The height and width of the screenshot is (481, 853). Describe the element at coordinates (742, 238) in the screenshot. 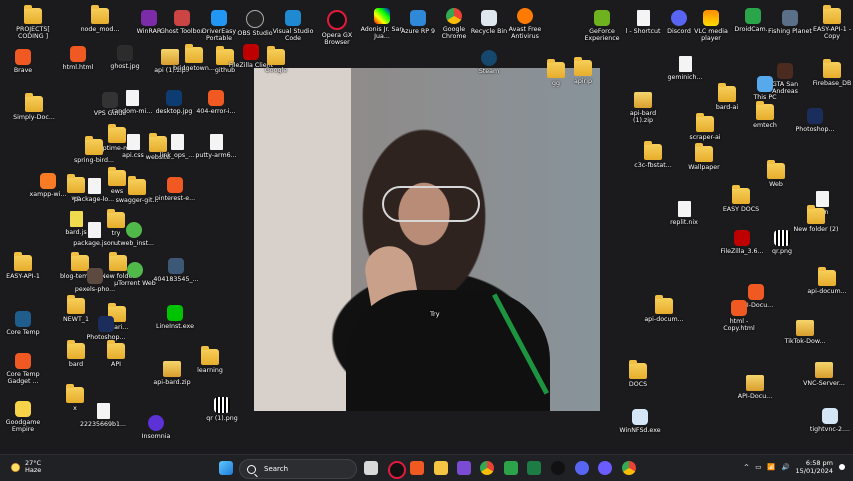

I see `filezilla-icon` at that location.